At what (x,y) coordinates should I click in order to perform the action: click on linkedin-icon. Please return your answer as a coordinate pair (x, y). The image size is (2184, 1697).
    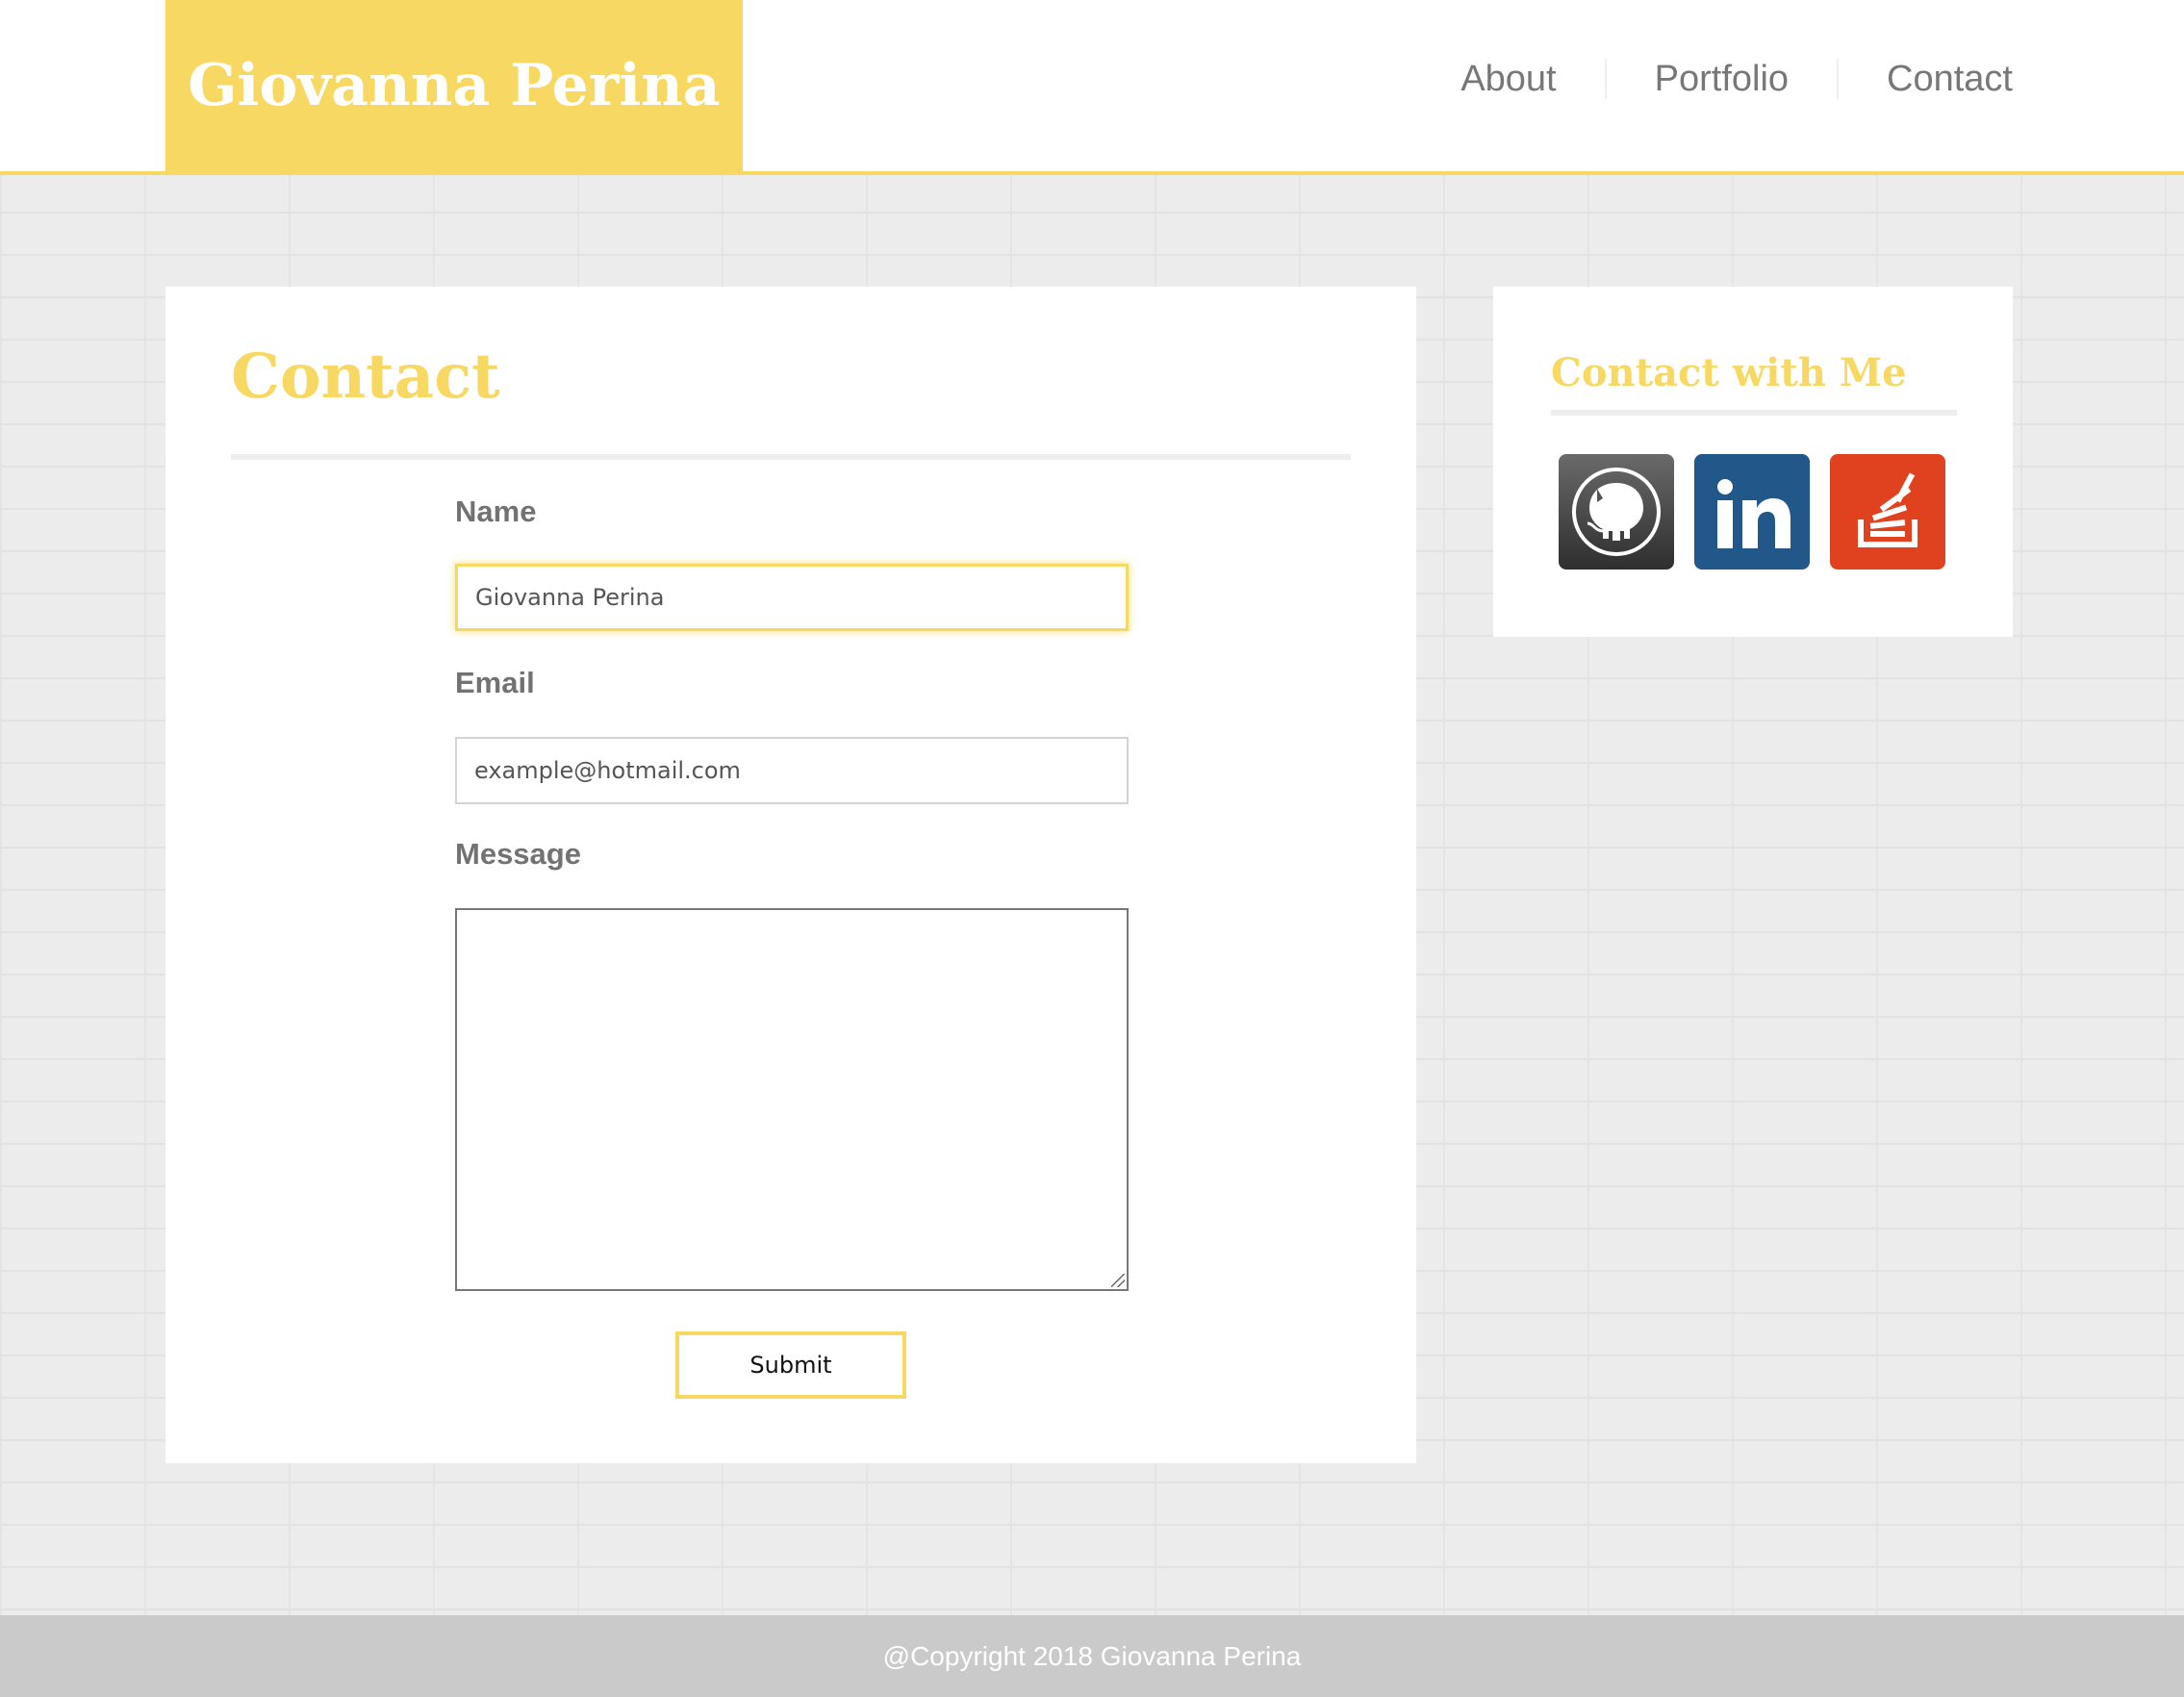
    Looking at the image, I should click on (1754, 513).